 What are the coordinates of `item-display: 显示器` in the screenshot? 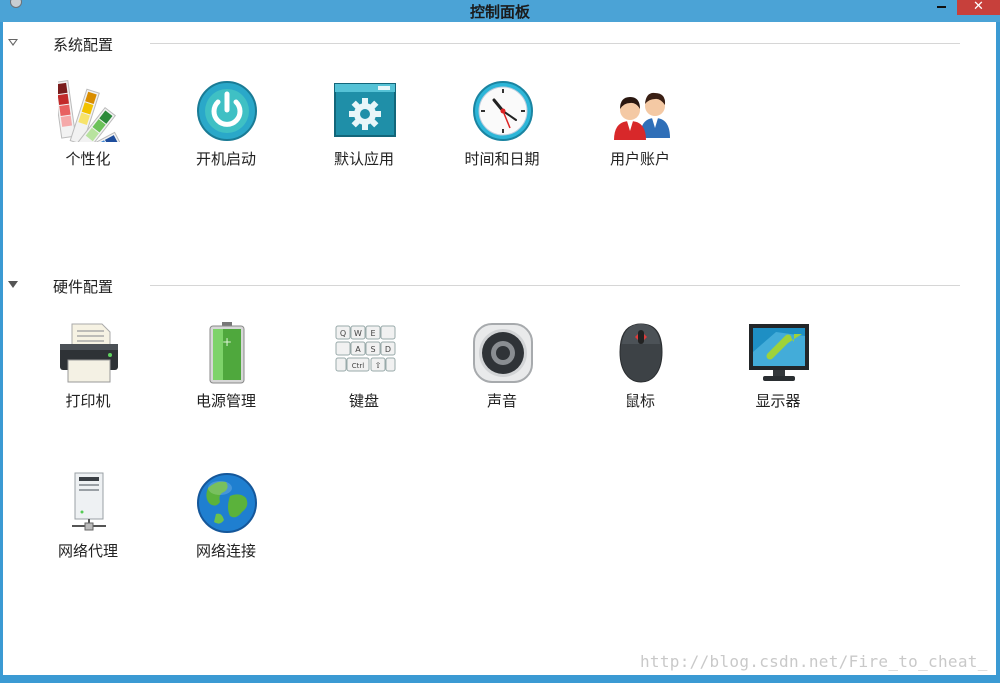 It's located at (778, 372).